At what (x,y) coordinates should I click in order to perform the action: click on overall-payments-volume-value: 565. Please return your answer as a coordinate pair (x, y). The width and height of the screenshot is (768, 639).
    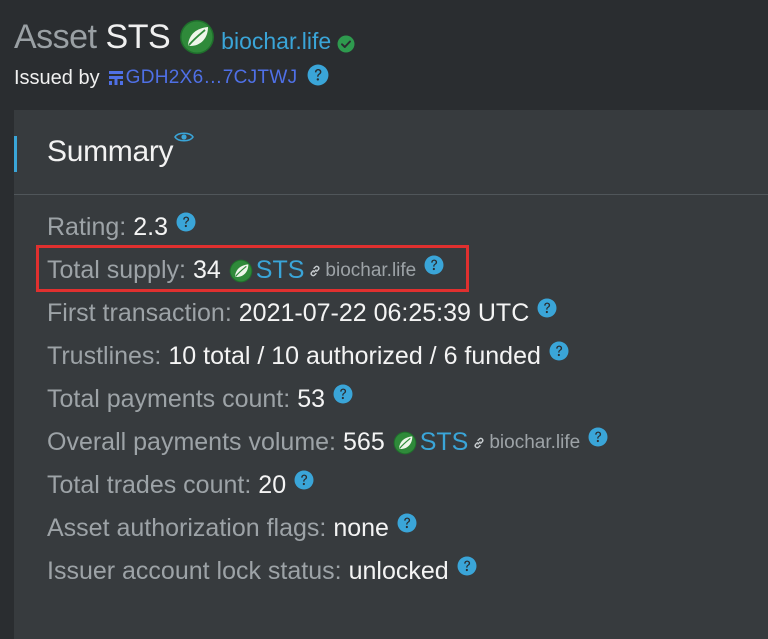
    Looking at the image, I should click on (364, 442).